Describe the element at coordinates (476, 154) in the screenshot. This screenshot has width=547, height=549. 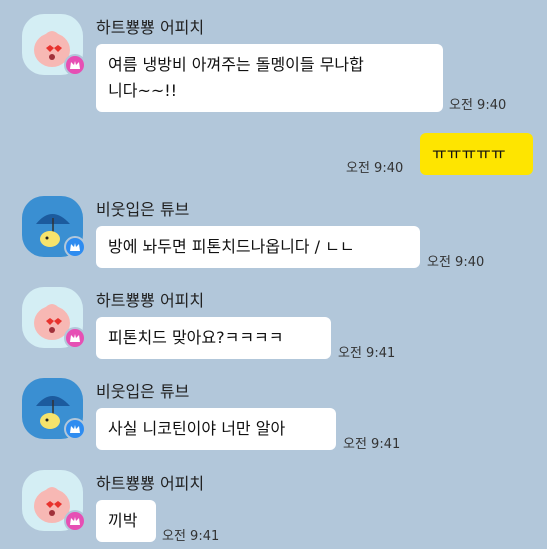
I see `my-message-bubble: ㅠㅠㅠㅠㅠ` at that location.